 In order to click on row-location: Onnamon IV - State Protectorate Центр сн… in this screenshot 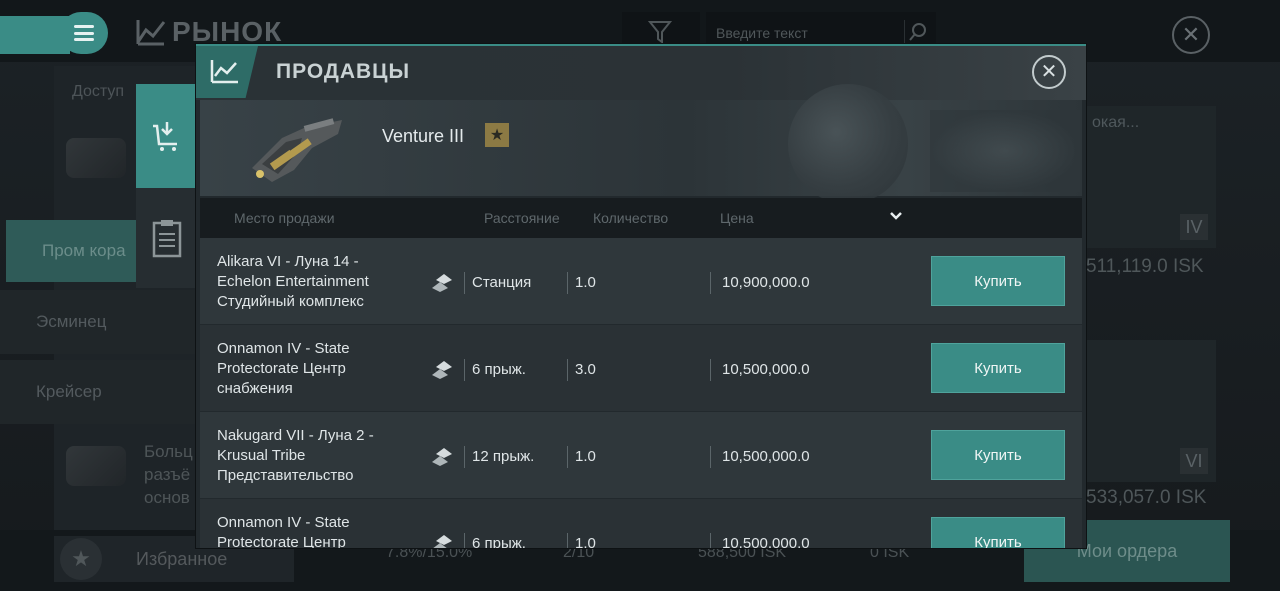, I will do `click(283, 368)`.